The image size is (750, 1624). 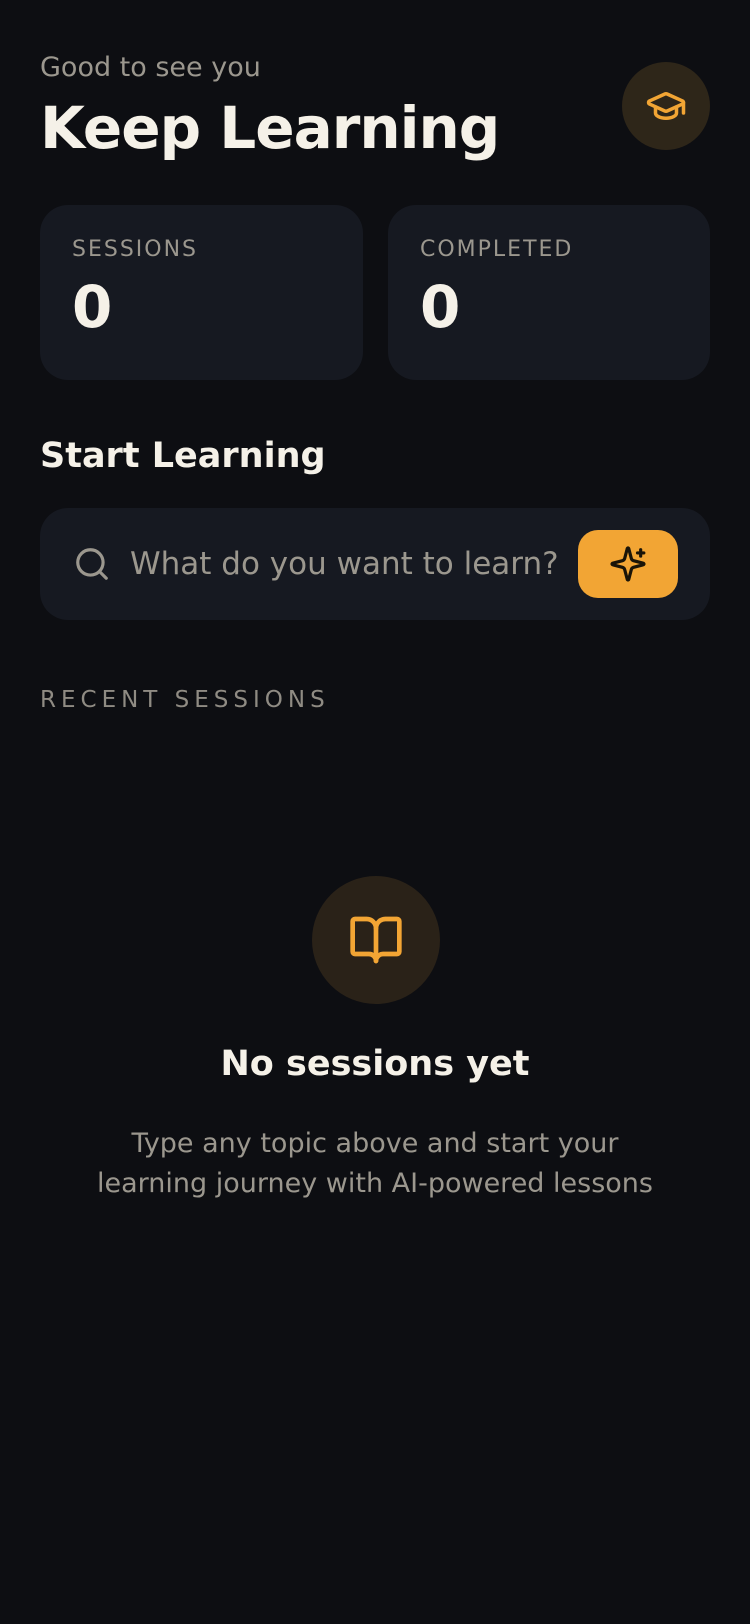 I want to click on graduation-cap-icon, so click(x=666, y=106).